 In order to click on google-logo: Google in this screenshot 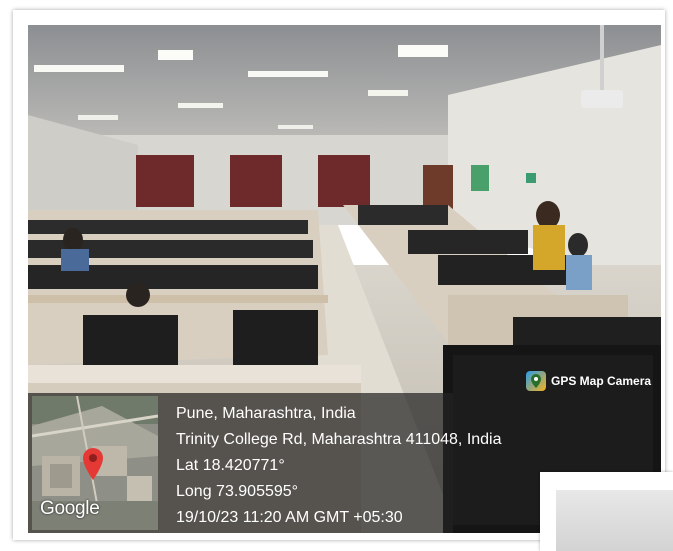, I will do `click(70, 508)`.